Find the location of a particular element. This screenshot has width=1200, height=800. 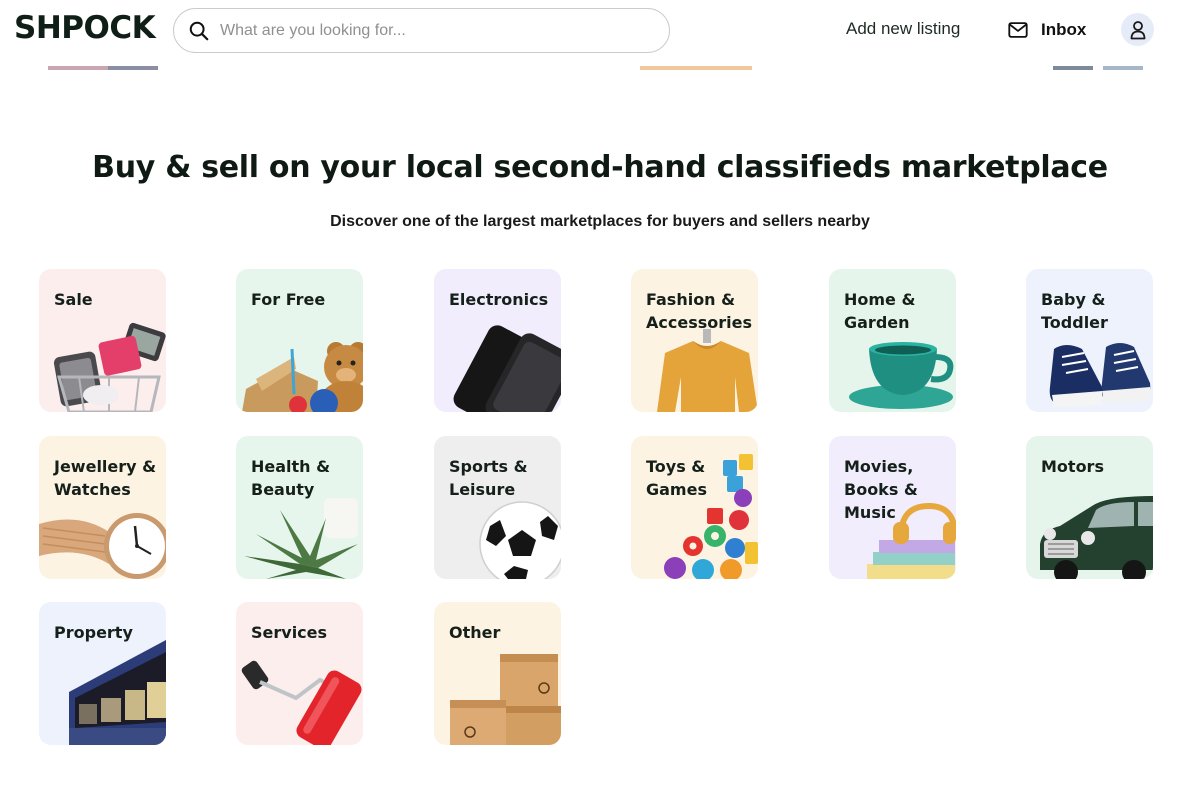

category-label: Movies, Books & Music is located at coordinates (881, 489).